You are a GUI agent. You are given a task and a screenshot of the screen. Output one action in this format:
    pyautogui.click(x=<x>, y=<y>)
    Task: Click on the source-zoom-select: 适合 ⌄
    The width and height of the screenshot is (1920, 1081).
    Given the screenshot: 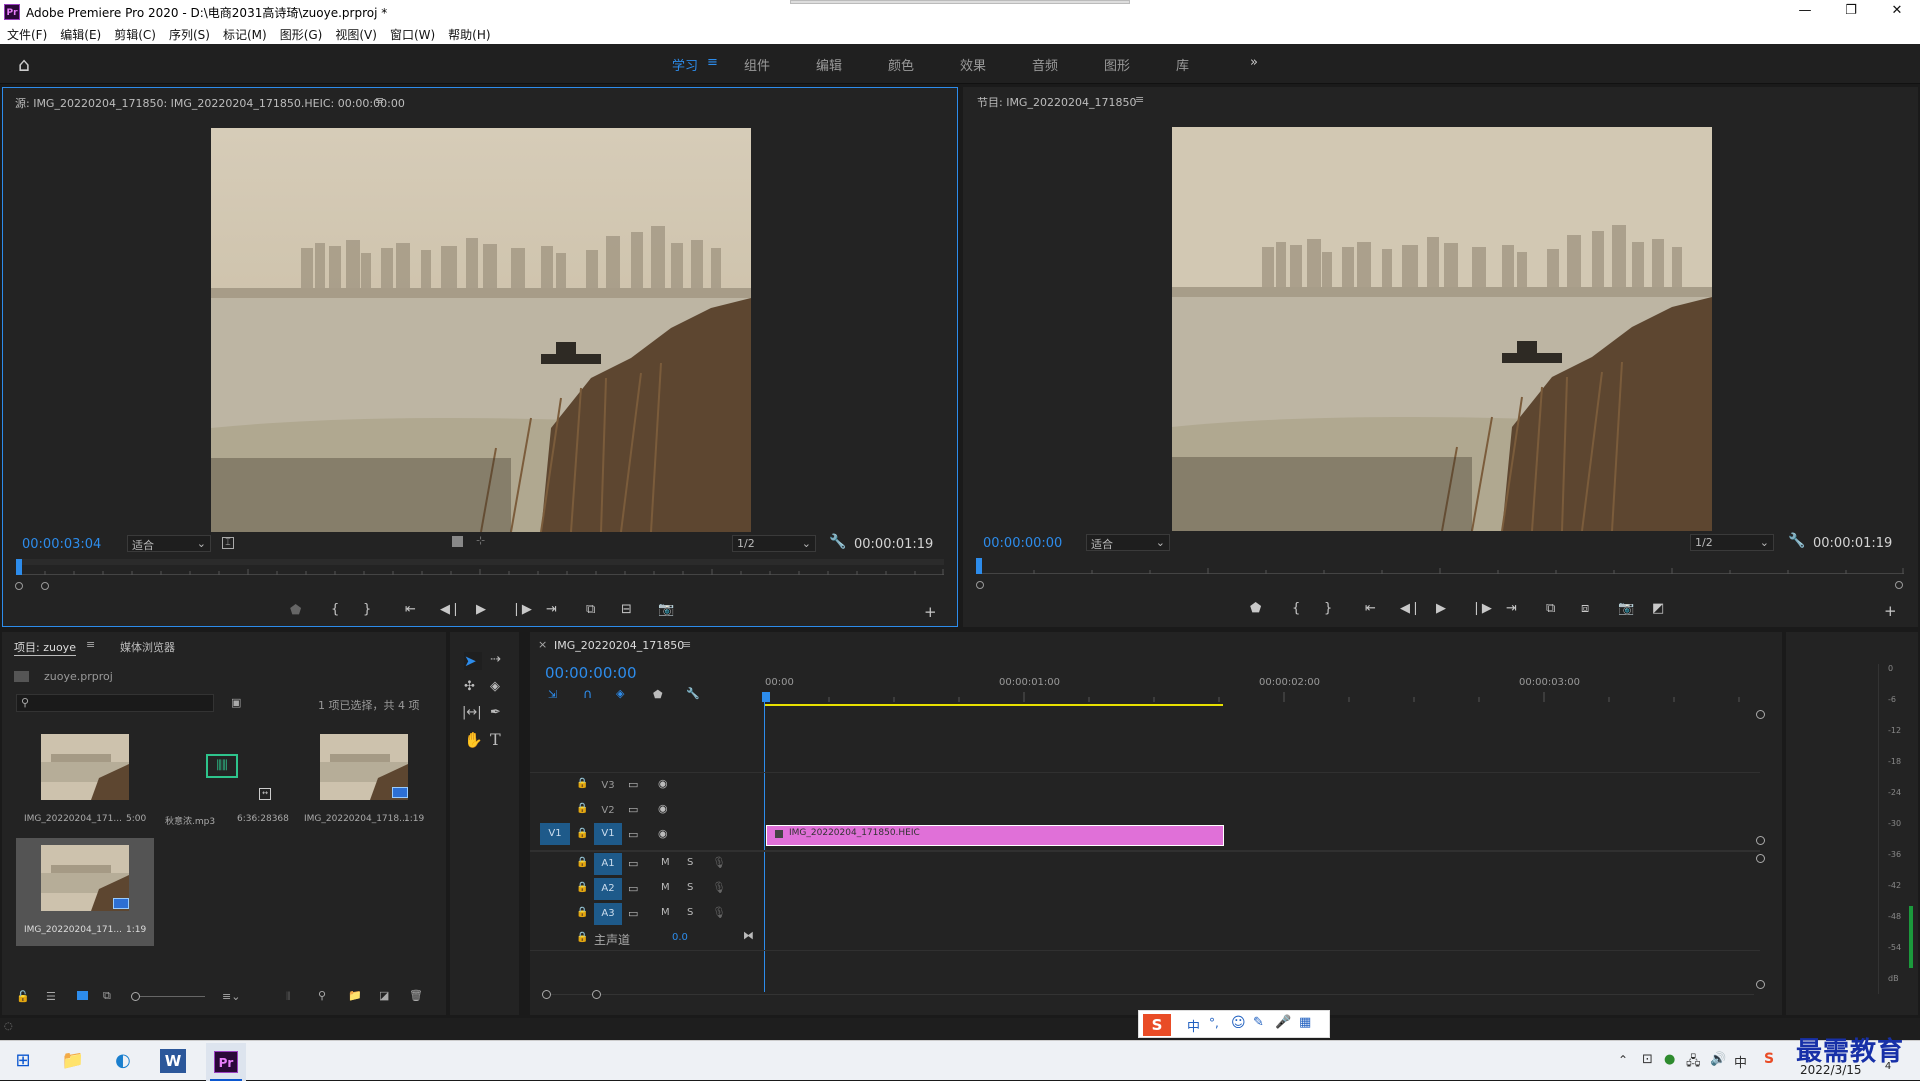 What is the action you would take?
    pyautogui.click(x=169, y=543)
    